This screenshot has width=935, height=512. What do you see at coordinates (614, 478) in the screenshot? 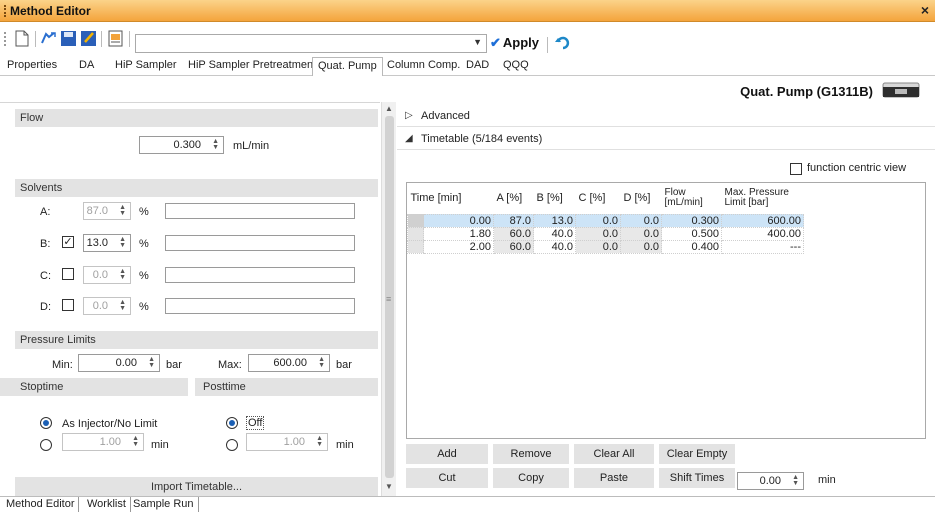
I see `paste-button: Paste` at bounding box center [614, 478].